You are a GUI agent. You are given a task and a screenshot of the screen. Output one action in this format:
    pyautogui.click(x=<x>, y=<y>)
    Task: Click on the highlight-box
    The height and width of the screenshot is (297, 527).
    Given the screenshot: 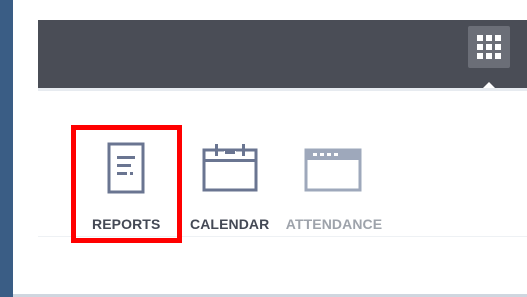 What is the action you would take?
    pyautogui.click(x=126, y=184)
    